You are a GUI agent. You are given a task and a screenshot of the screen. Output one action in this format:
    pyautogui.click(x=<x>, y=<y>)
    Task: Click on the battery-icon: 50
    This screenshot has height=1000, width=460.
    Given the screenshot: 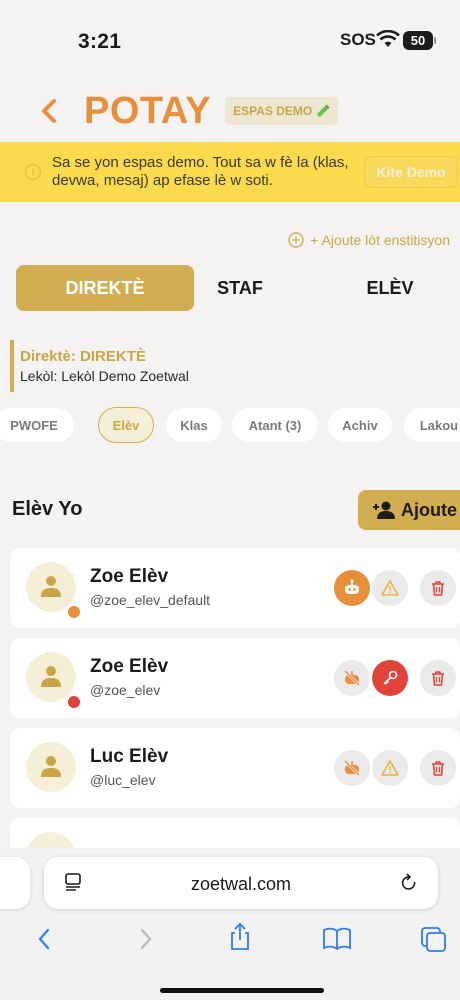 What is the action you would take?
    pyautogui.click(x=418, y=40)
    